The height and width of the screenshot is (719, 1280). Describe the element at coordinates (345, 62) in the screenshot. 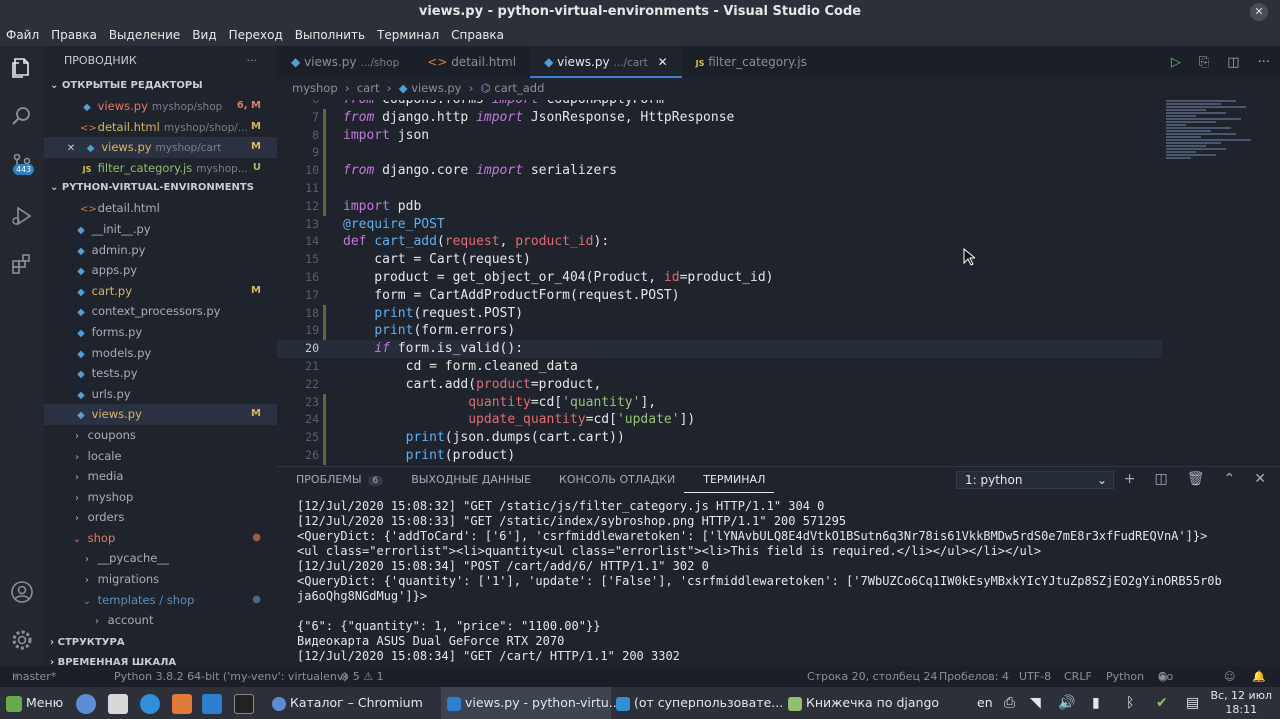

I see `tab-views-shop: ◆ views.py .../shop` at that location.